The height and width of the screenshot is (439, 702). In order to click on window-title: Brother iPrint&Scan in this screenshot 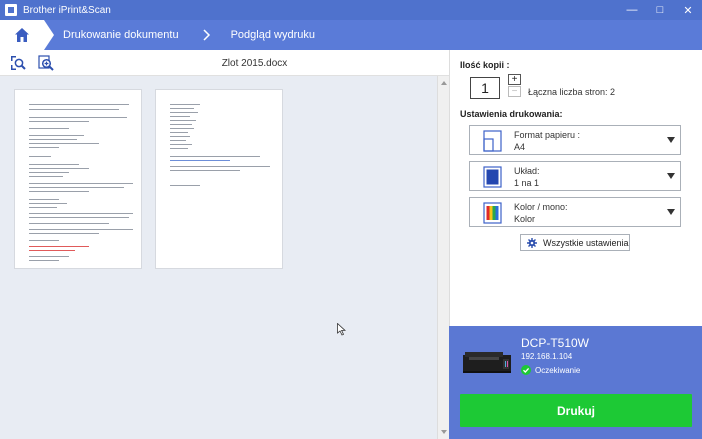, I will do `click(67, 10)`.